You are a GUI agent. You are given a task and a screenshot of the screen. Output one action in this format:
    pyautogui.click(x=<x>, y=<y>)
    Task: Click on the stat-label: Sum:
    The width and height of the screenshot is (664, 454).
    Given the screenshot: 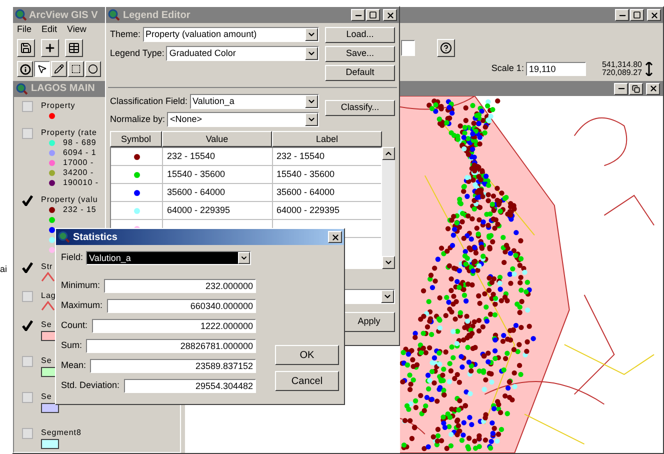 What is the action you would take?
    pyautogui.click(x=71, y=345)
    